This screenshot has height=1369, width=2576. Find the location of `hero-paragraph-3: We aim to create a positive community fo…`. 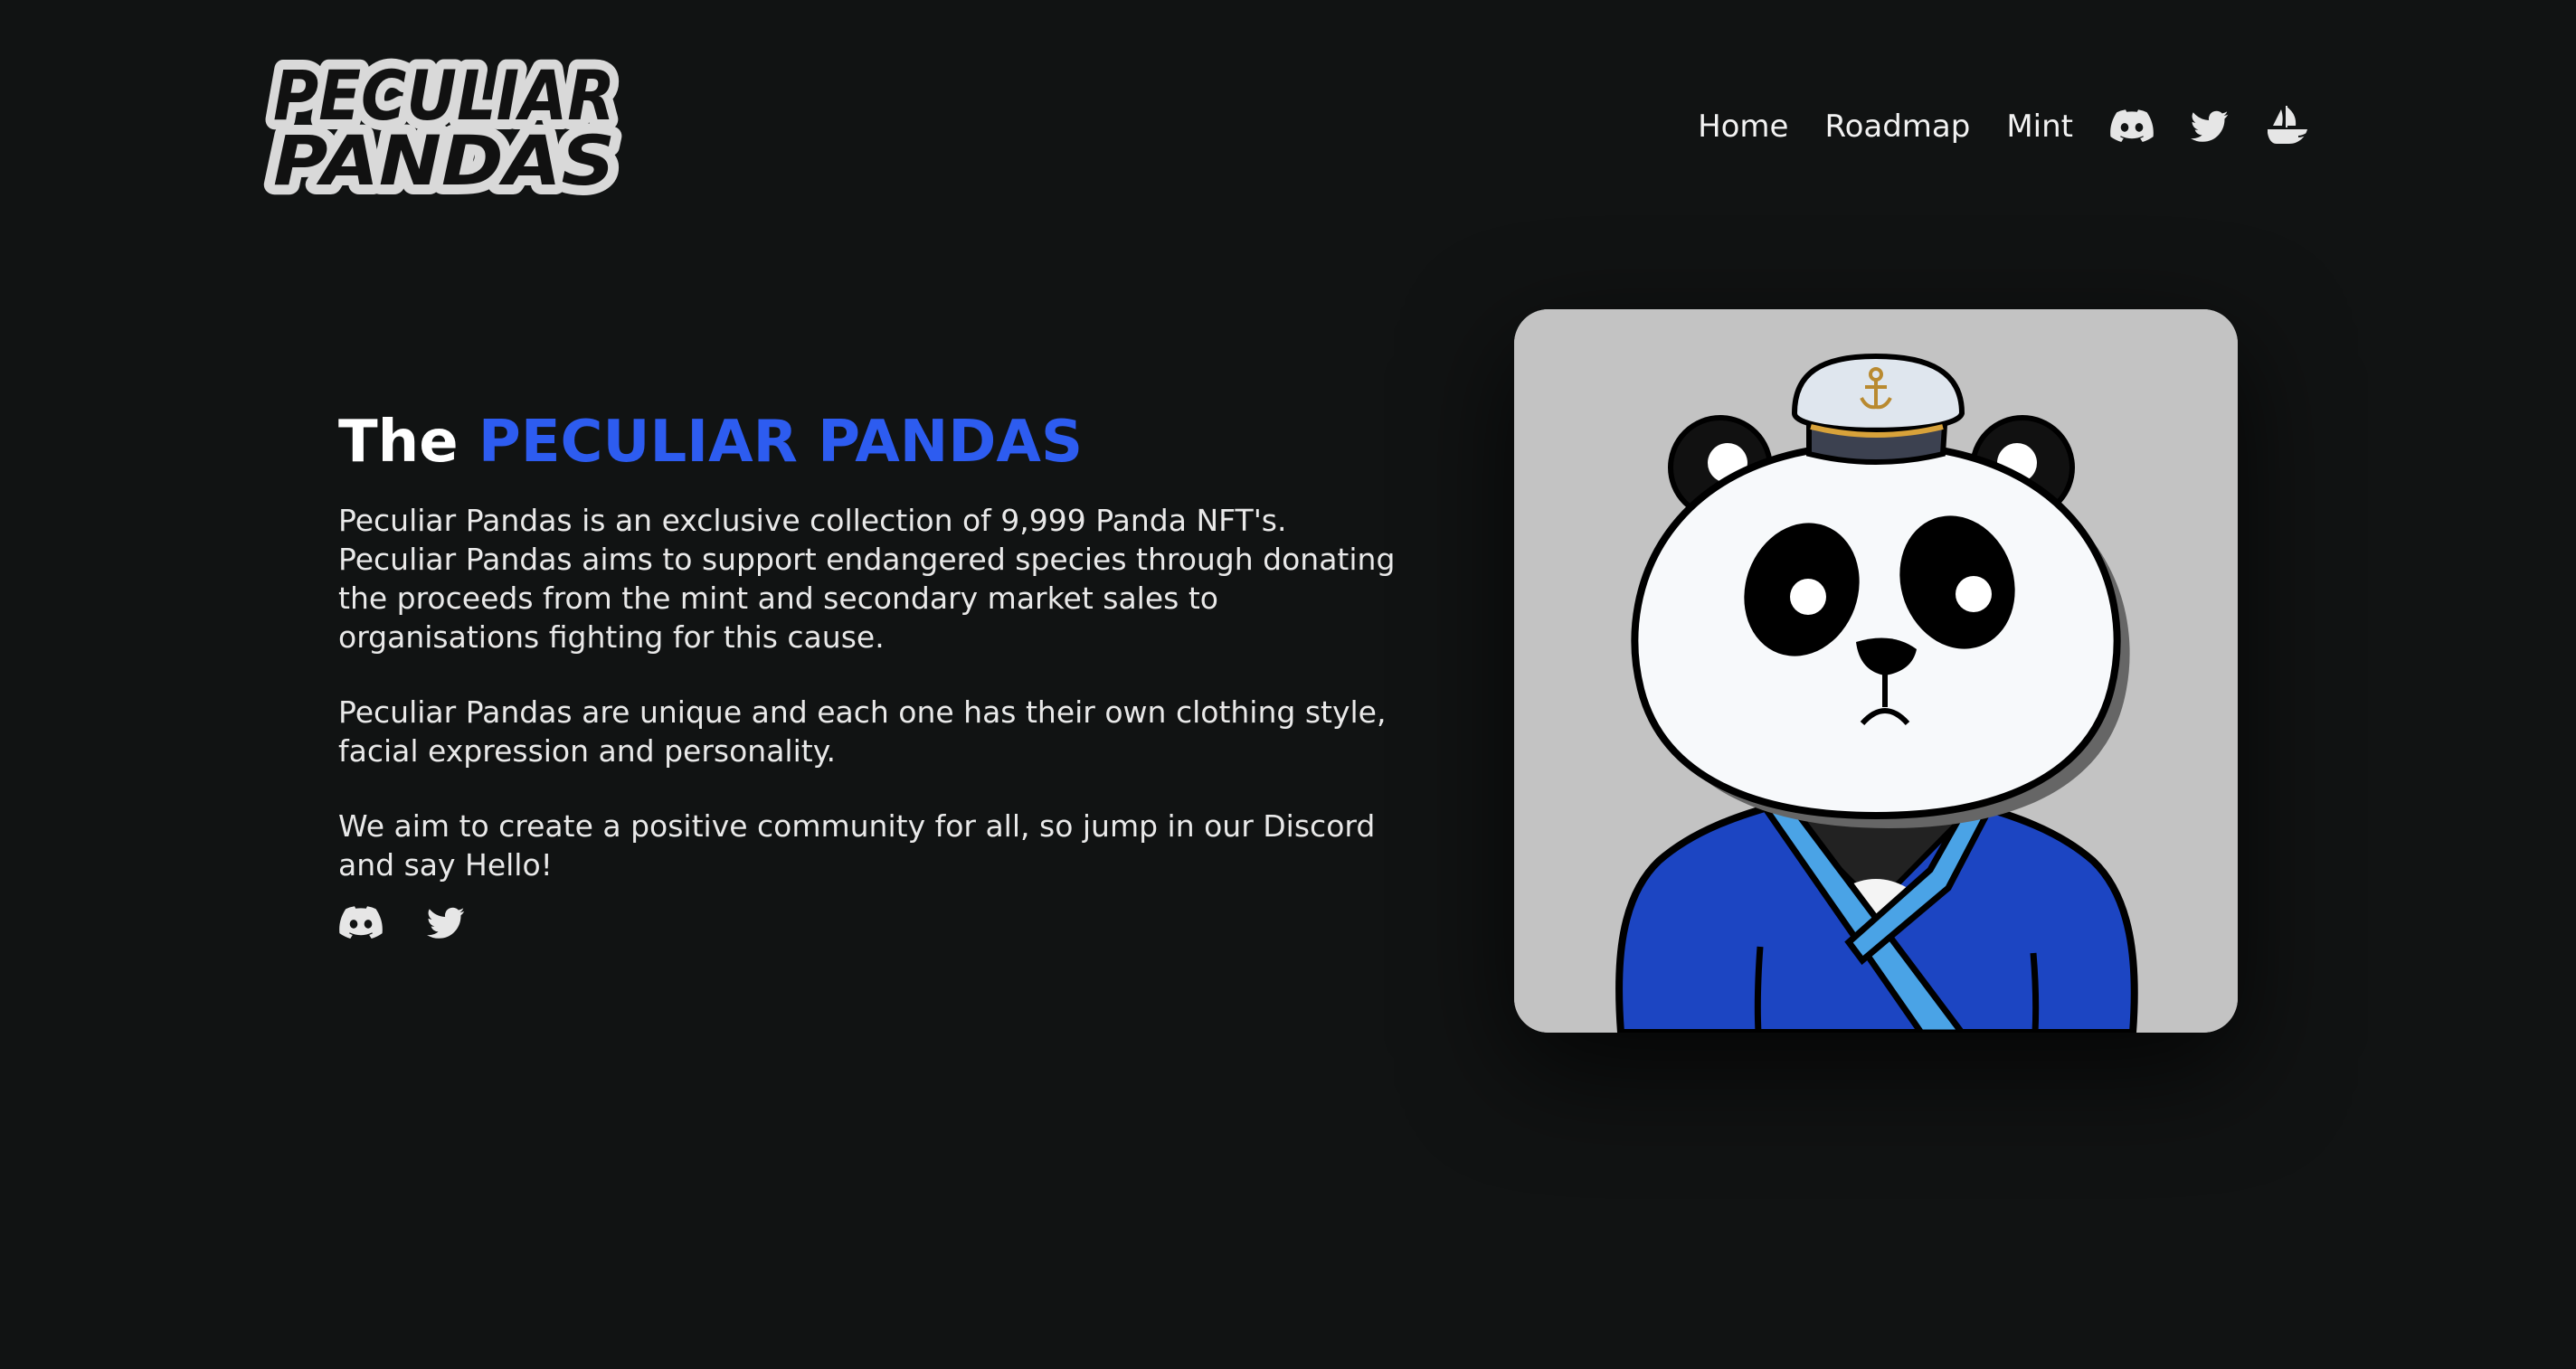

hero-paragraph-3: We aim to create a positive community fo… is located at coordinates (857, 845).